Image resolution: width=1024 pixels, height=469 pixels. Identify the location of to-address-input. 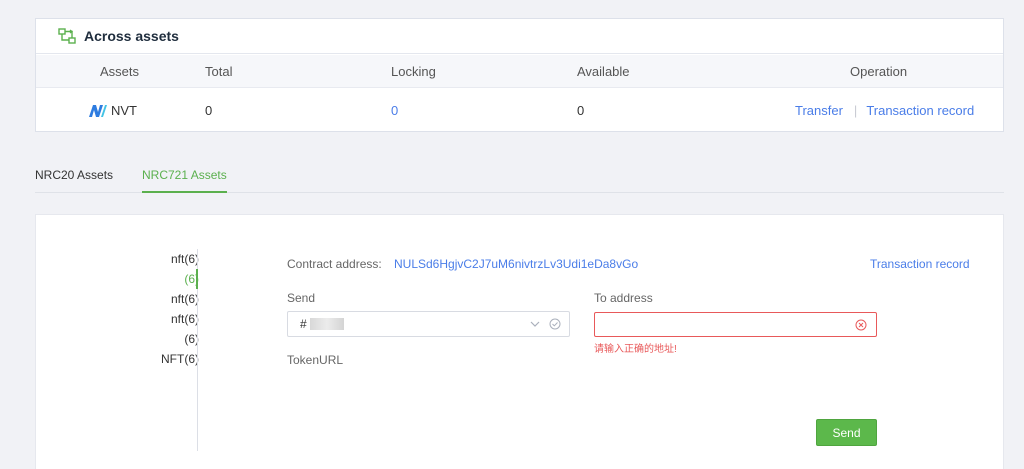
(735, 324).